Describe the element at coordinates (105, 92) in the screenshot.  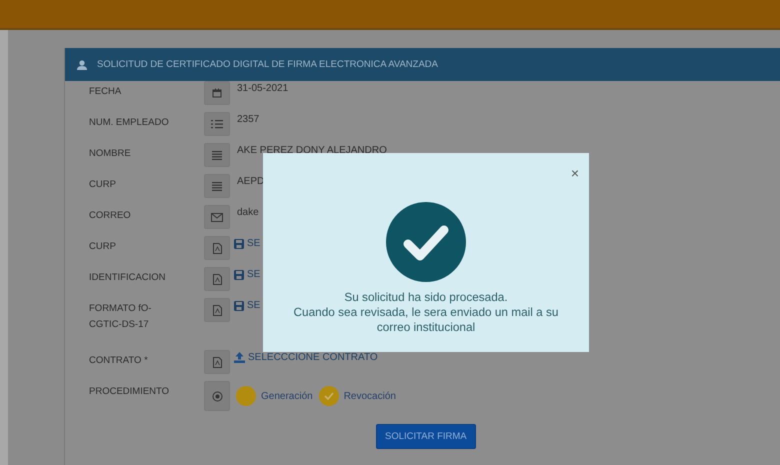
I see `field-label: FECHA` at that location.